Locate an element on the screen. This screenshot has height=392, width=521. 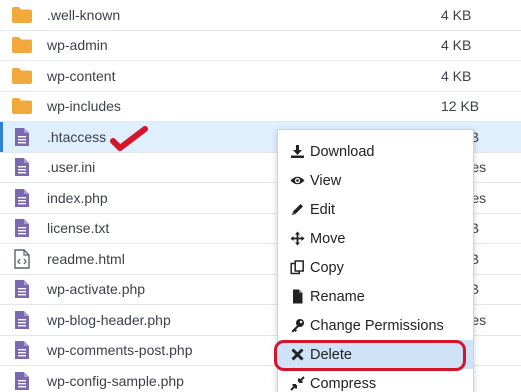
menu-item-change-permissions: Change Permissions is located at coordinates (375, 325).